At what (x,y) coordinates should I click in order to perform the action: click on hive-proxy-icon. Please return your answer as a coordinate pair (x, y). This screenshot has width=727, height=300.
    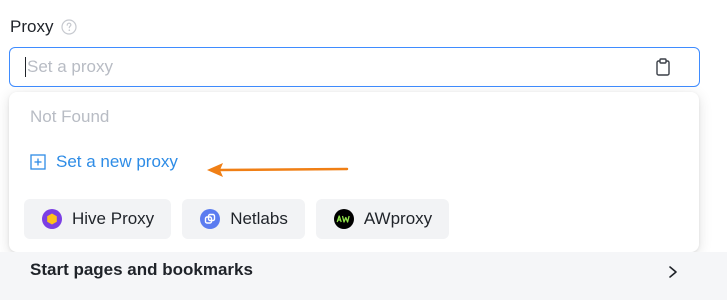
    Looking at the image, I should click on (52, 219).